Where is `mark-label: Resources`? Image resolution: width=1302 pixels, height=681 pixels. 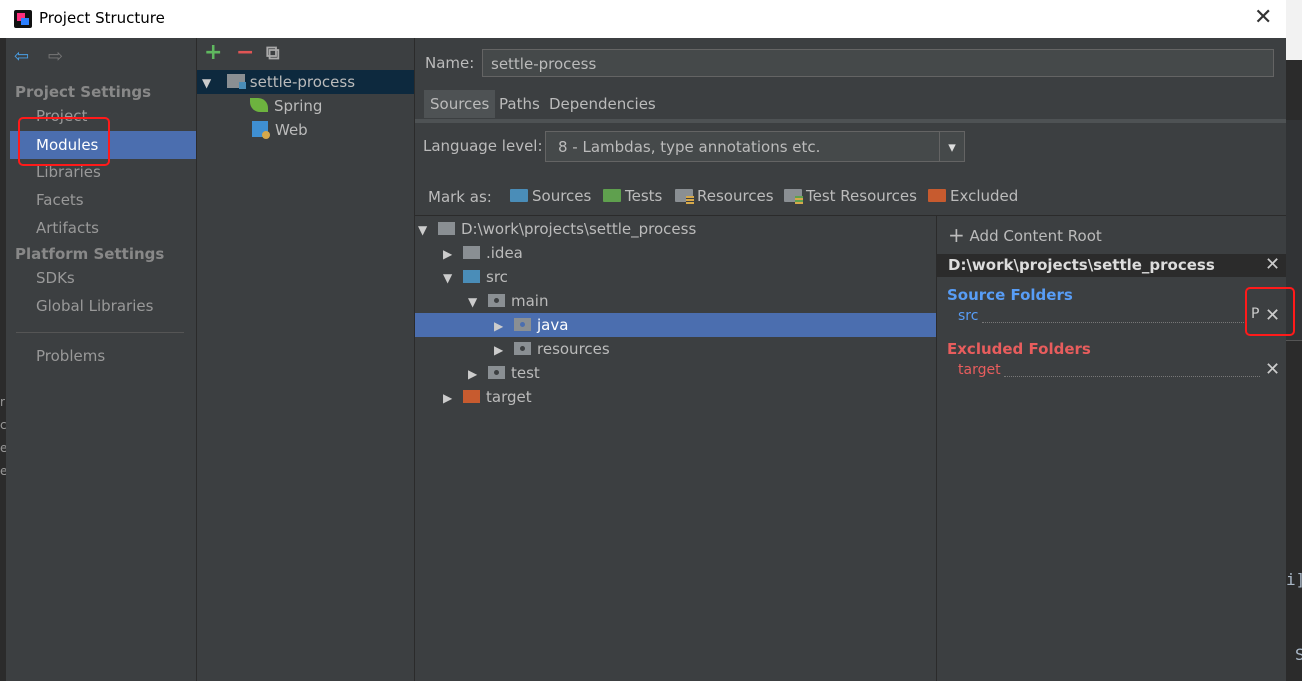 mark-label: Resources is located at coordinates (735, 196).